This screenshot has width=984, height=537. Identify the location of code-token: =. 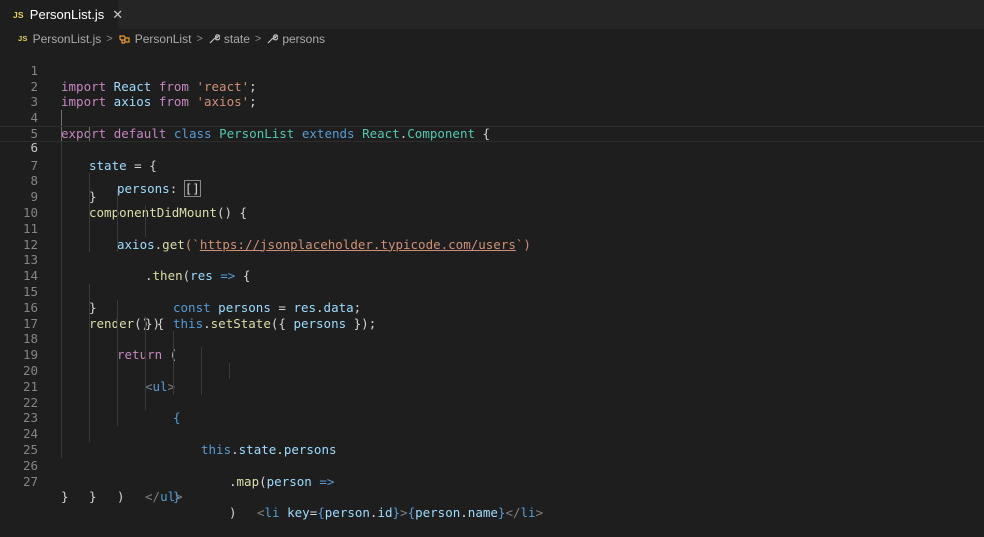
(313, 513).